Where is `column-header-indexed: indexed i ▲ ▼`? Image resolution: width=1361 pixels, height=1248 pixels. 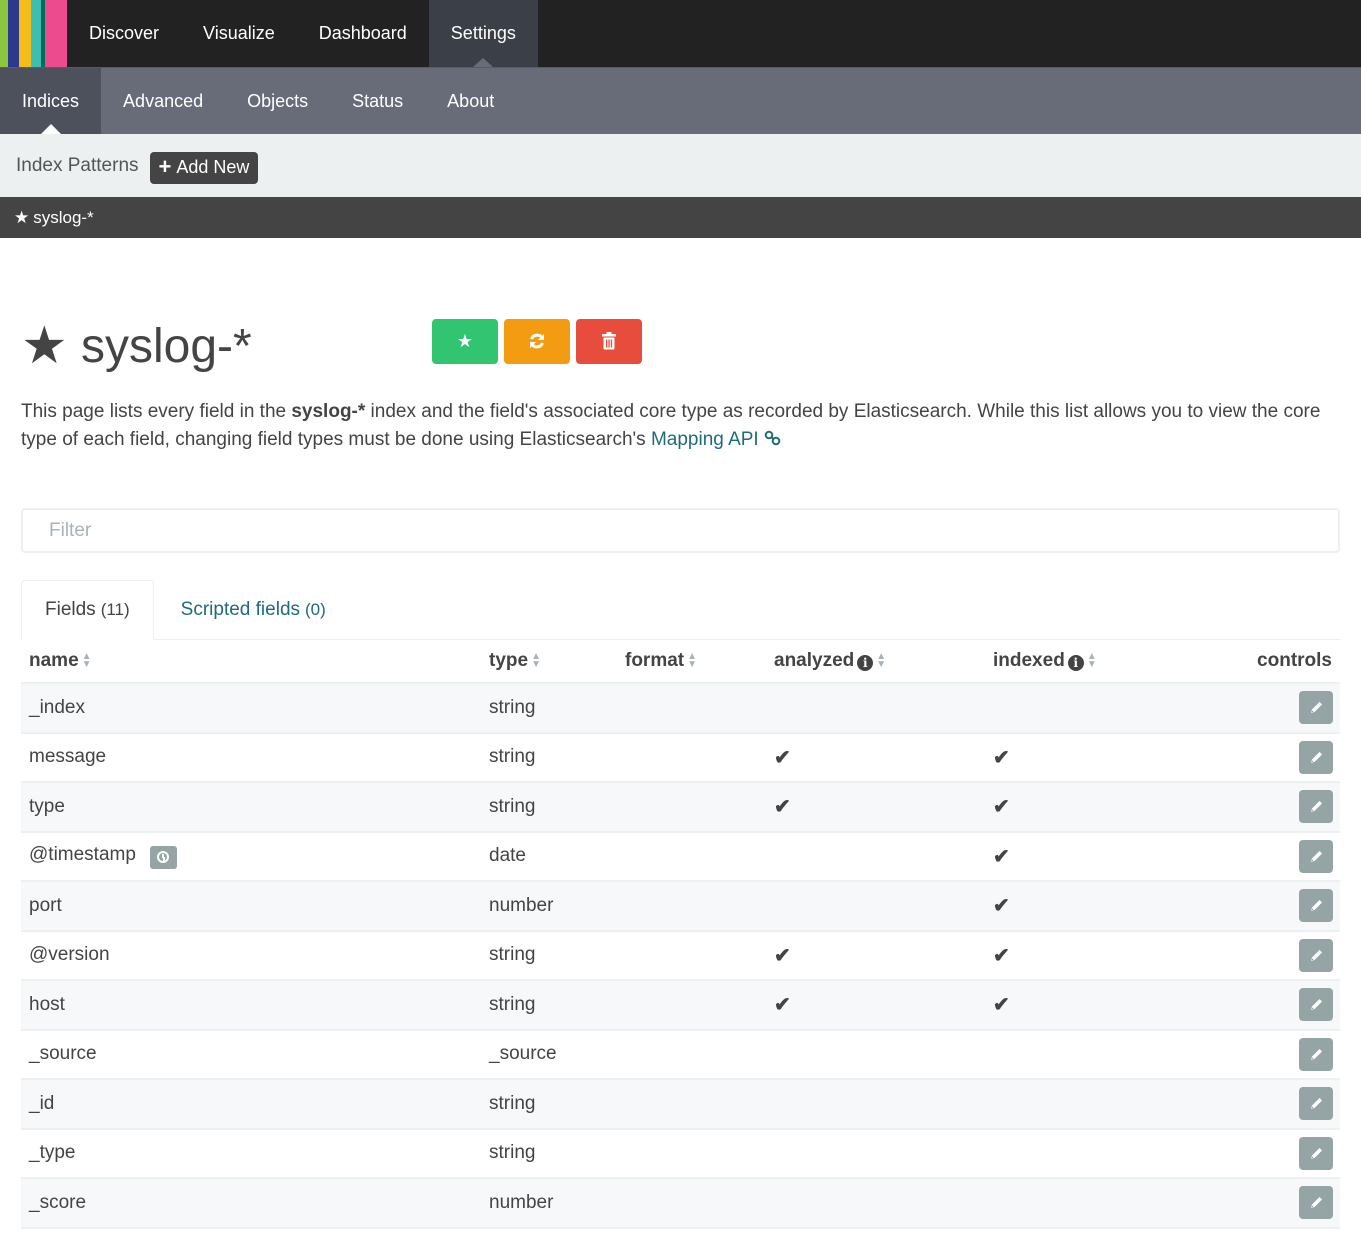 column-header-indexed: indexed i ▲ ▼ is located at coordinates (1065, 662).